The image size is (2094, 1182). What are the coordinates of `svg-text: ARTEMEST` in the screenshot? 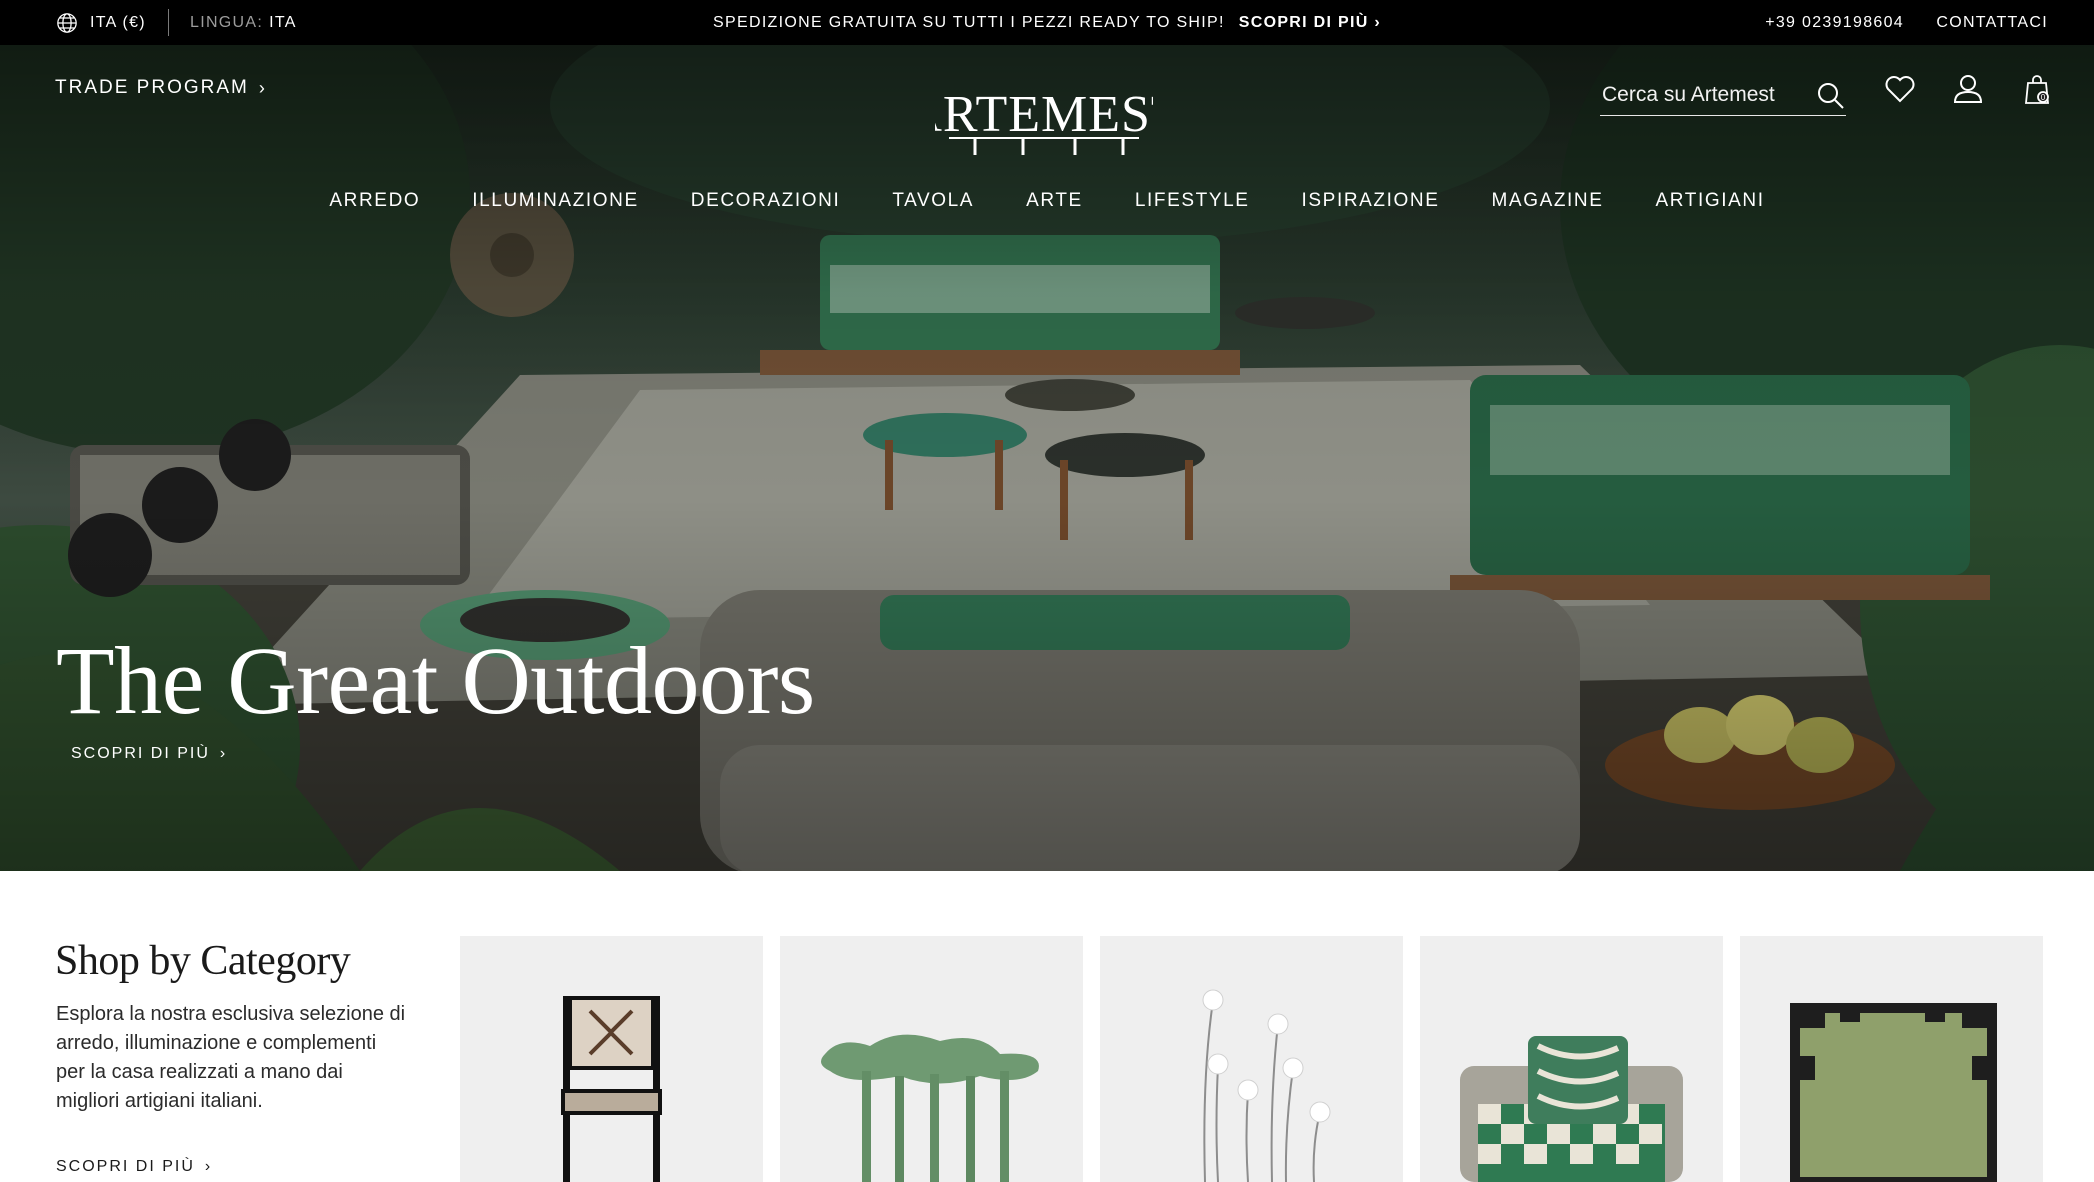 It's located at (1044, 114).